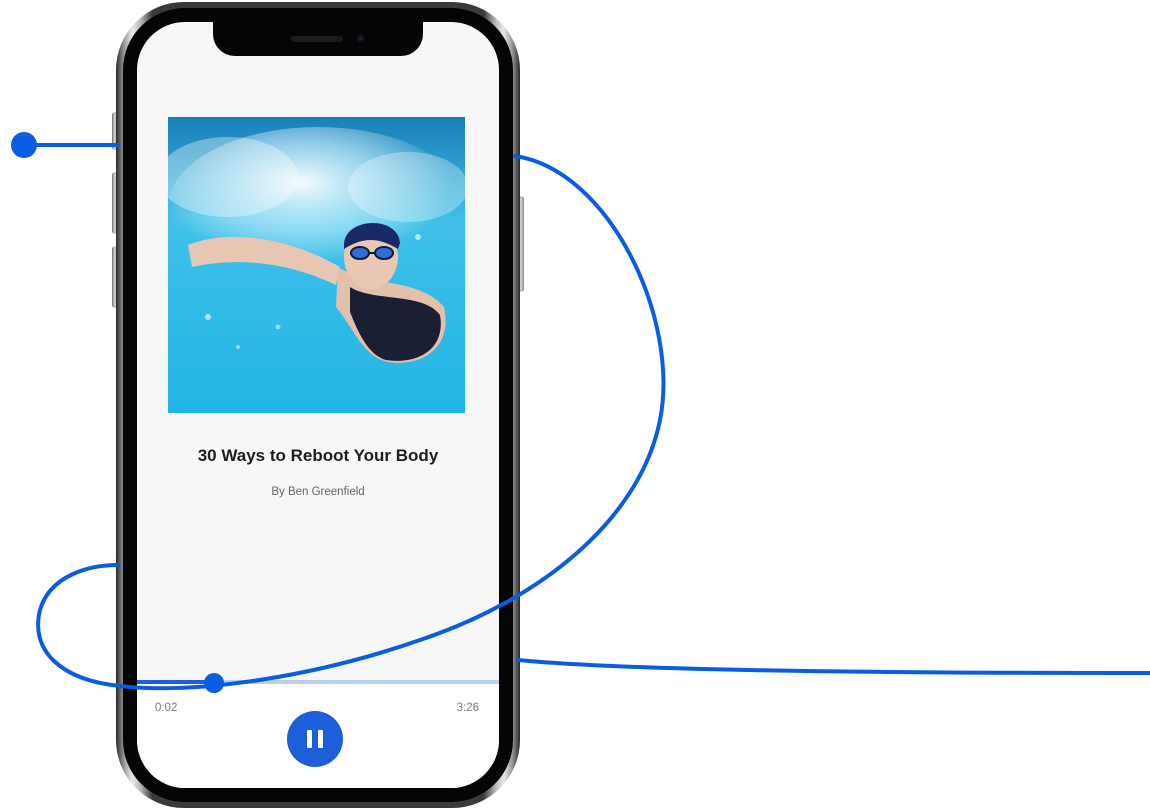 The image size is (1150, 809). What do you see at coordinates (467, 708) in the screenshot?
I see `total-time: 3:26` at bounding box center [467, 708].